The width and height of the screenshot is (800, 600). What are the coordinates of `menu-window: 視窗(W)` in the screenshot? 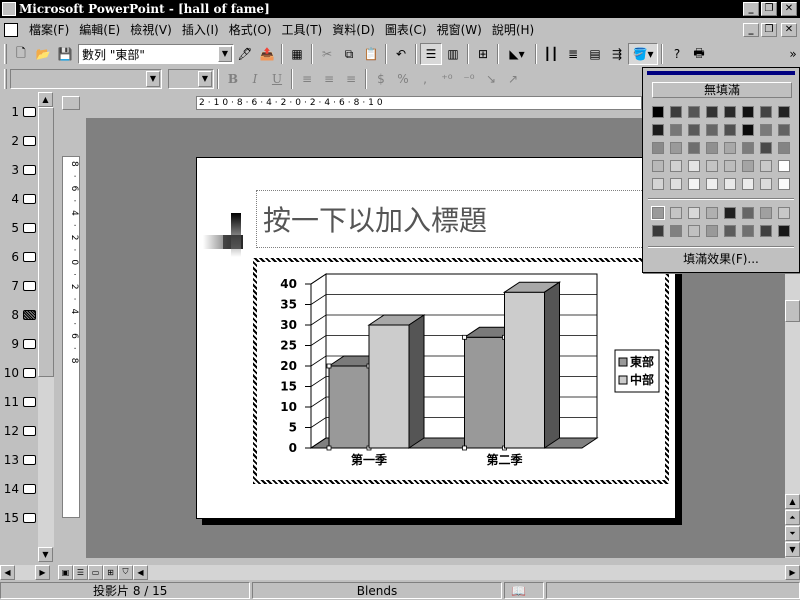 It's located at (459, 29).